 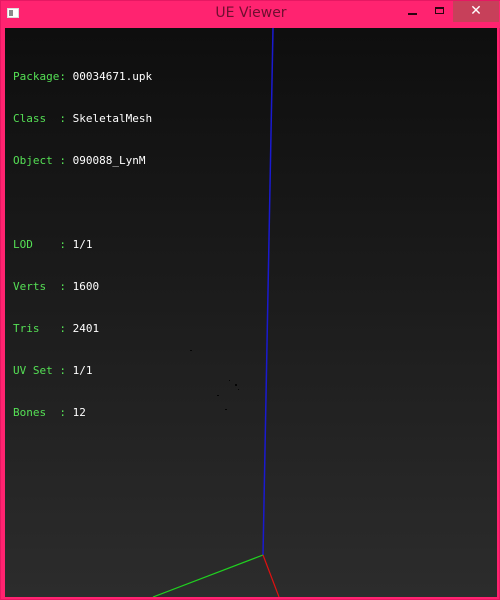 I want to click on info-row-class: Class : SkeletalMesh, so click(x=83, y=118).